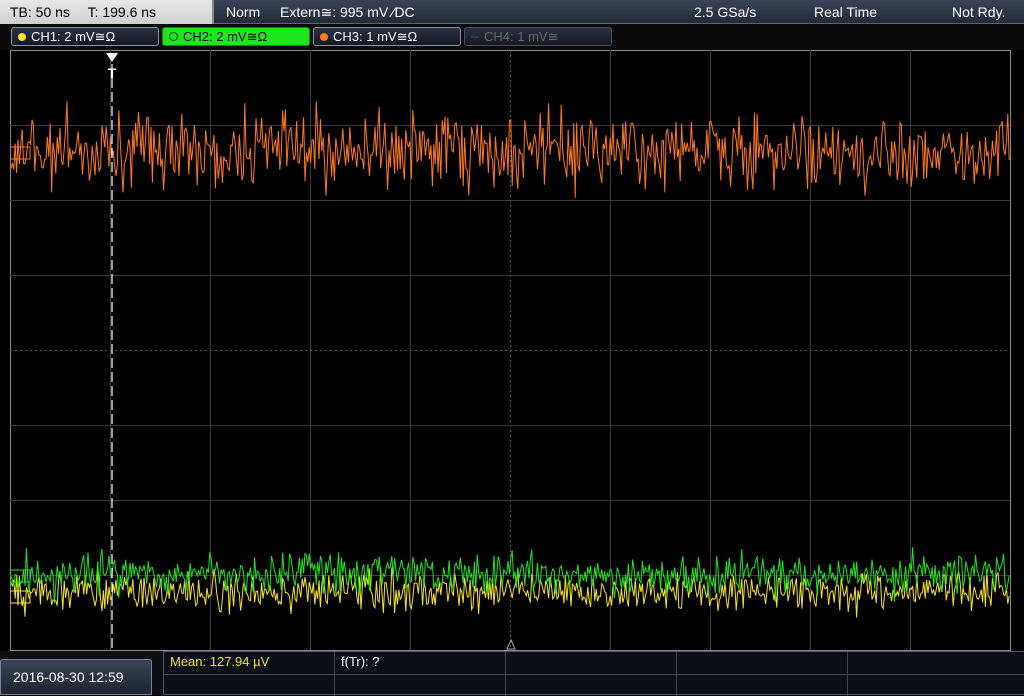 The height and width of the screenshot is (696, 1024). Describe the element at coordinates (122, 12) in the screenshot. I see `trigger-time-label: T: 199.6 ns` at that location.